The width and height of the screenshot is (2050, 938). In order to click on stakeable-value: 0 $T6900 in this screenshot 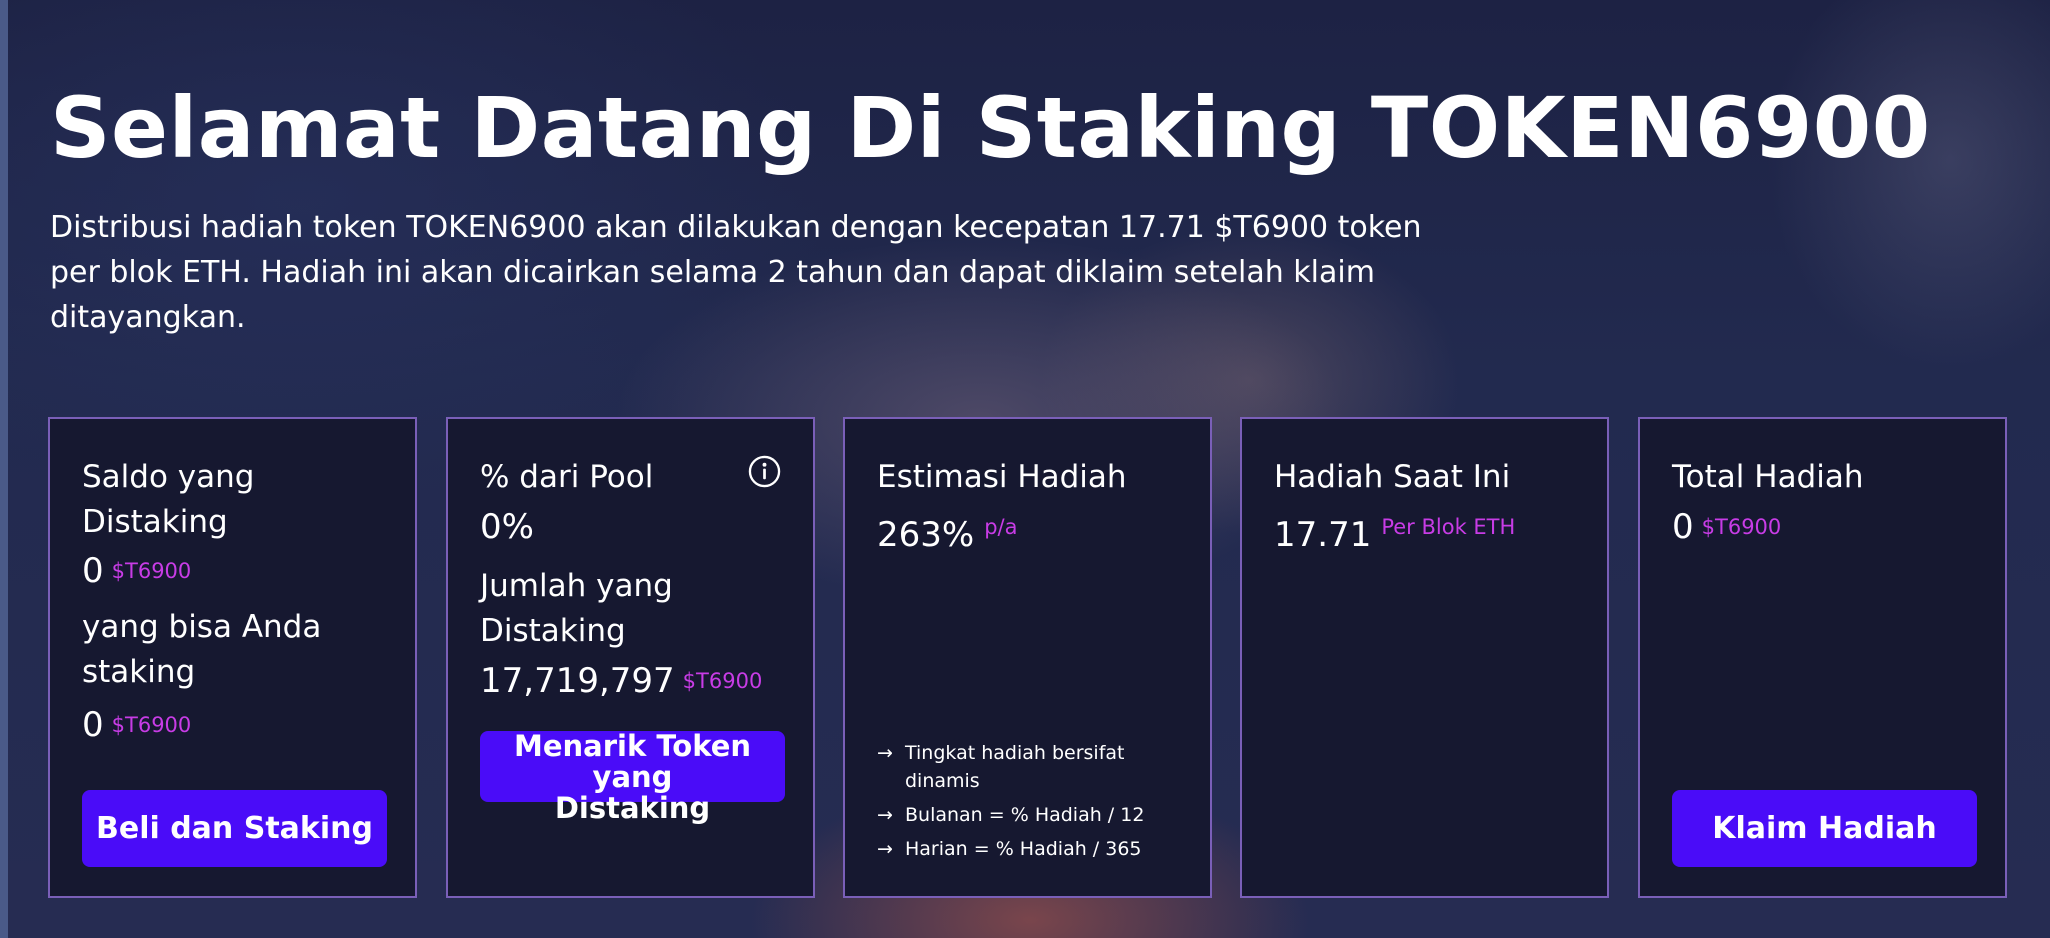, I will do `click(136, 725)`.